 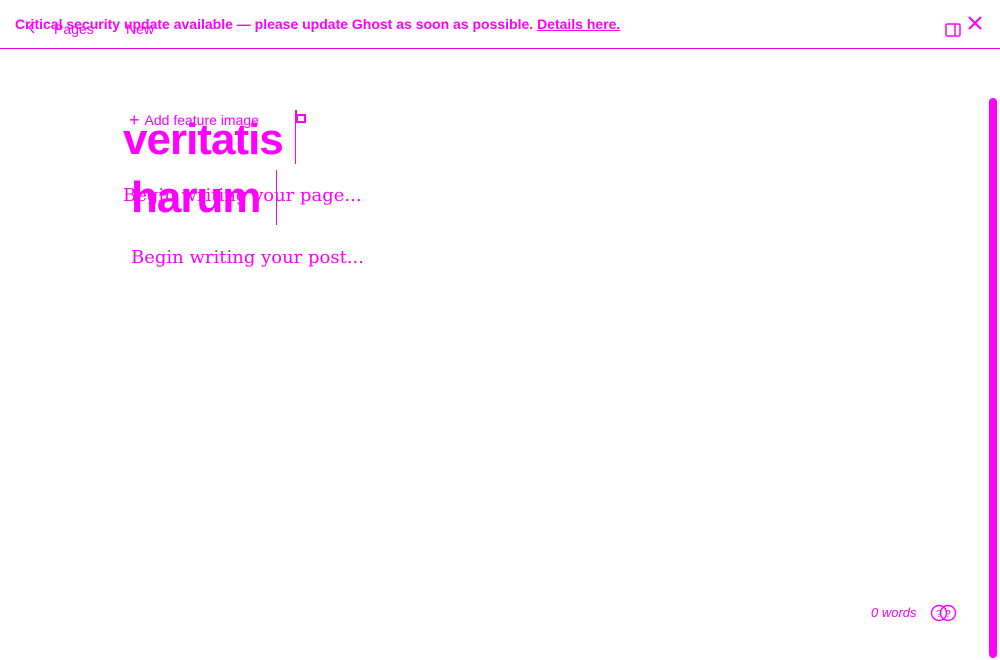 I want to click on post-status: New, so click(x=140, y=29).